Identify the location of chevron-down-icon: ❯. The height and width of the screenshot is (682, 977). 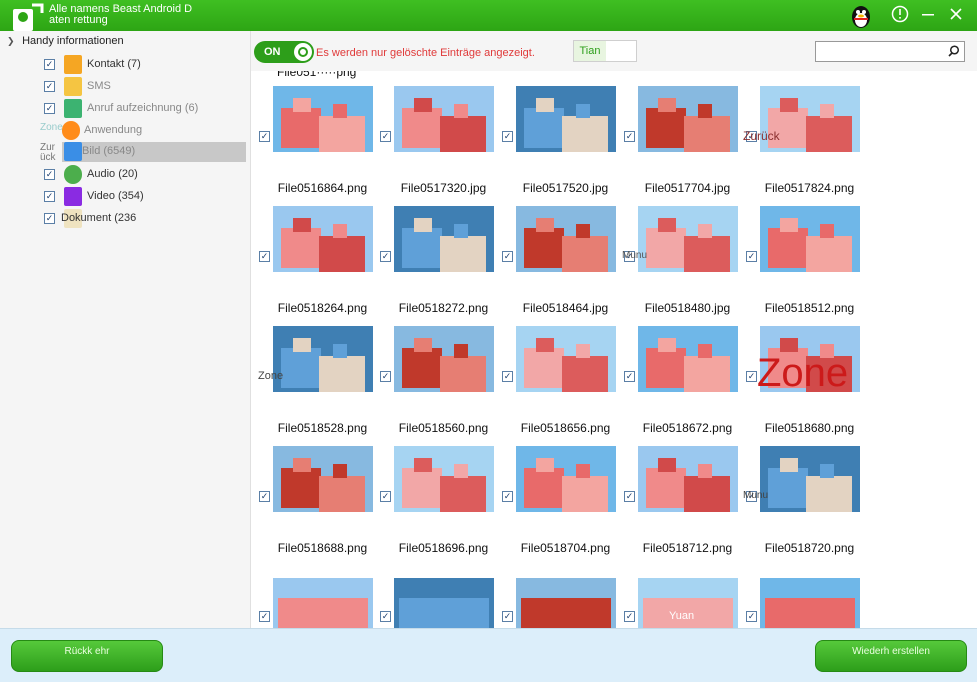
(13, 41).